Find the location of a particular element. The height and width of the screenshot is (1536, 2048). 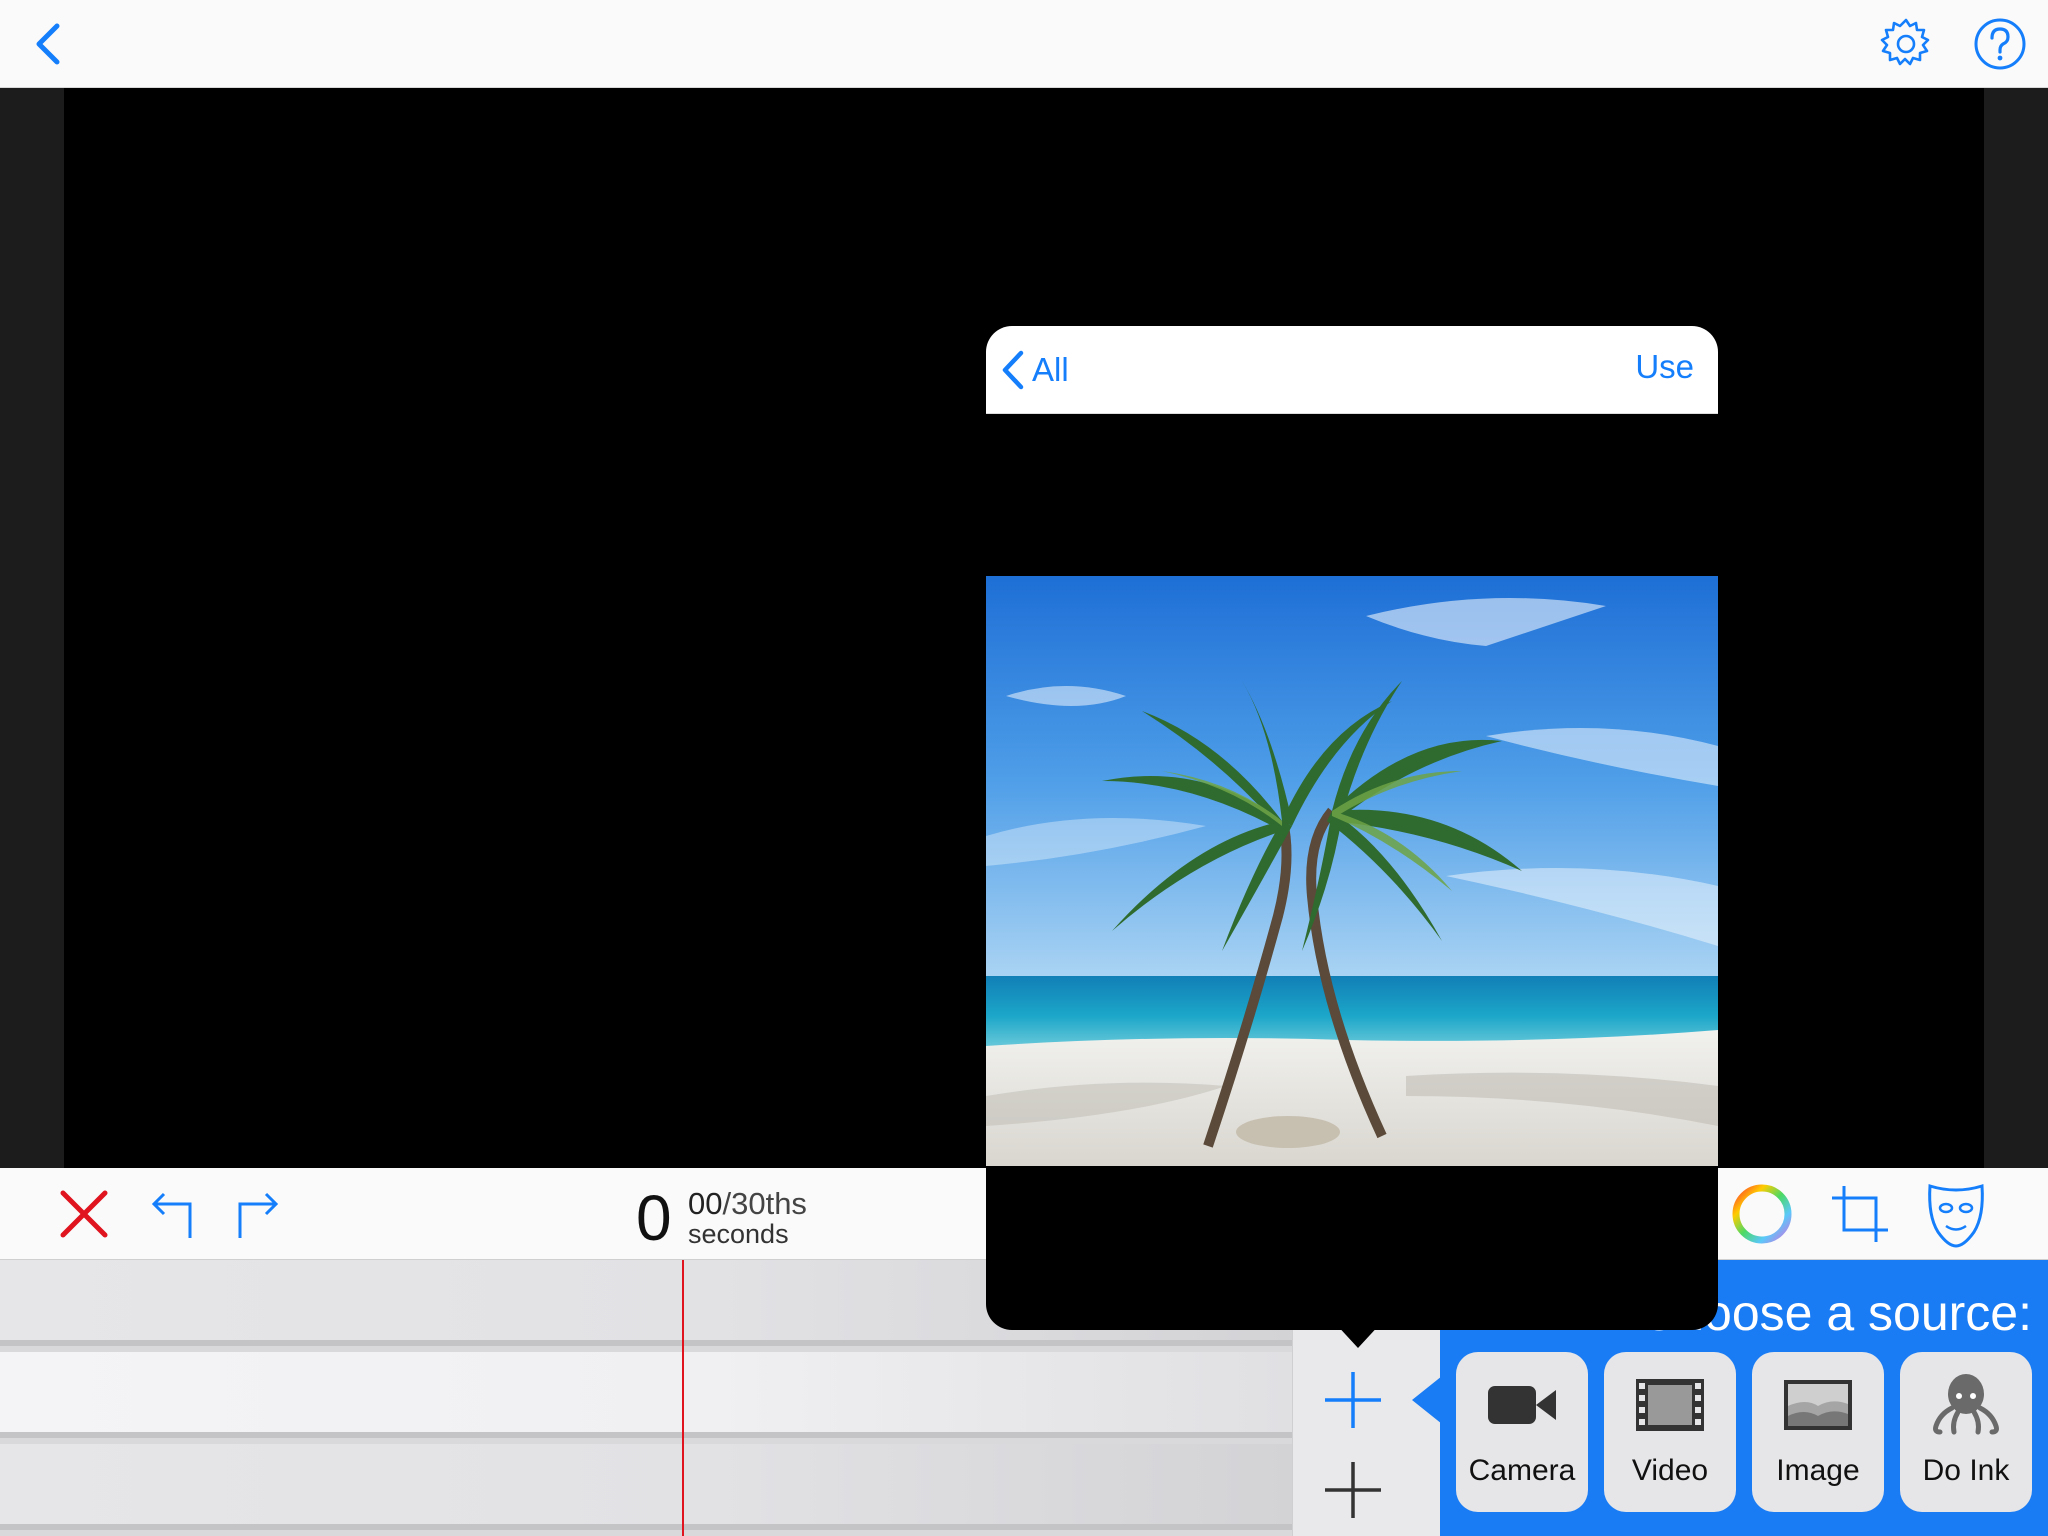

color-wheel-icon is located at coordinates (1762, 1214).